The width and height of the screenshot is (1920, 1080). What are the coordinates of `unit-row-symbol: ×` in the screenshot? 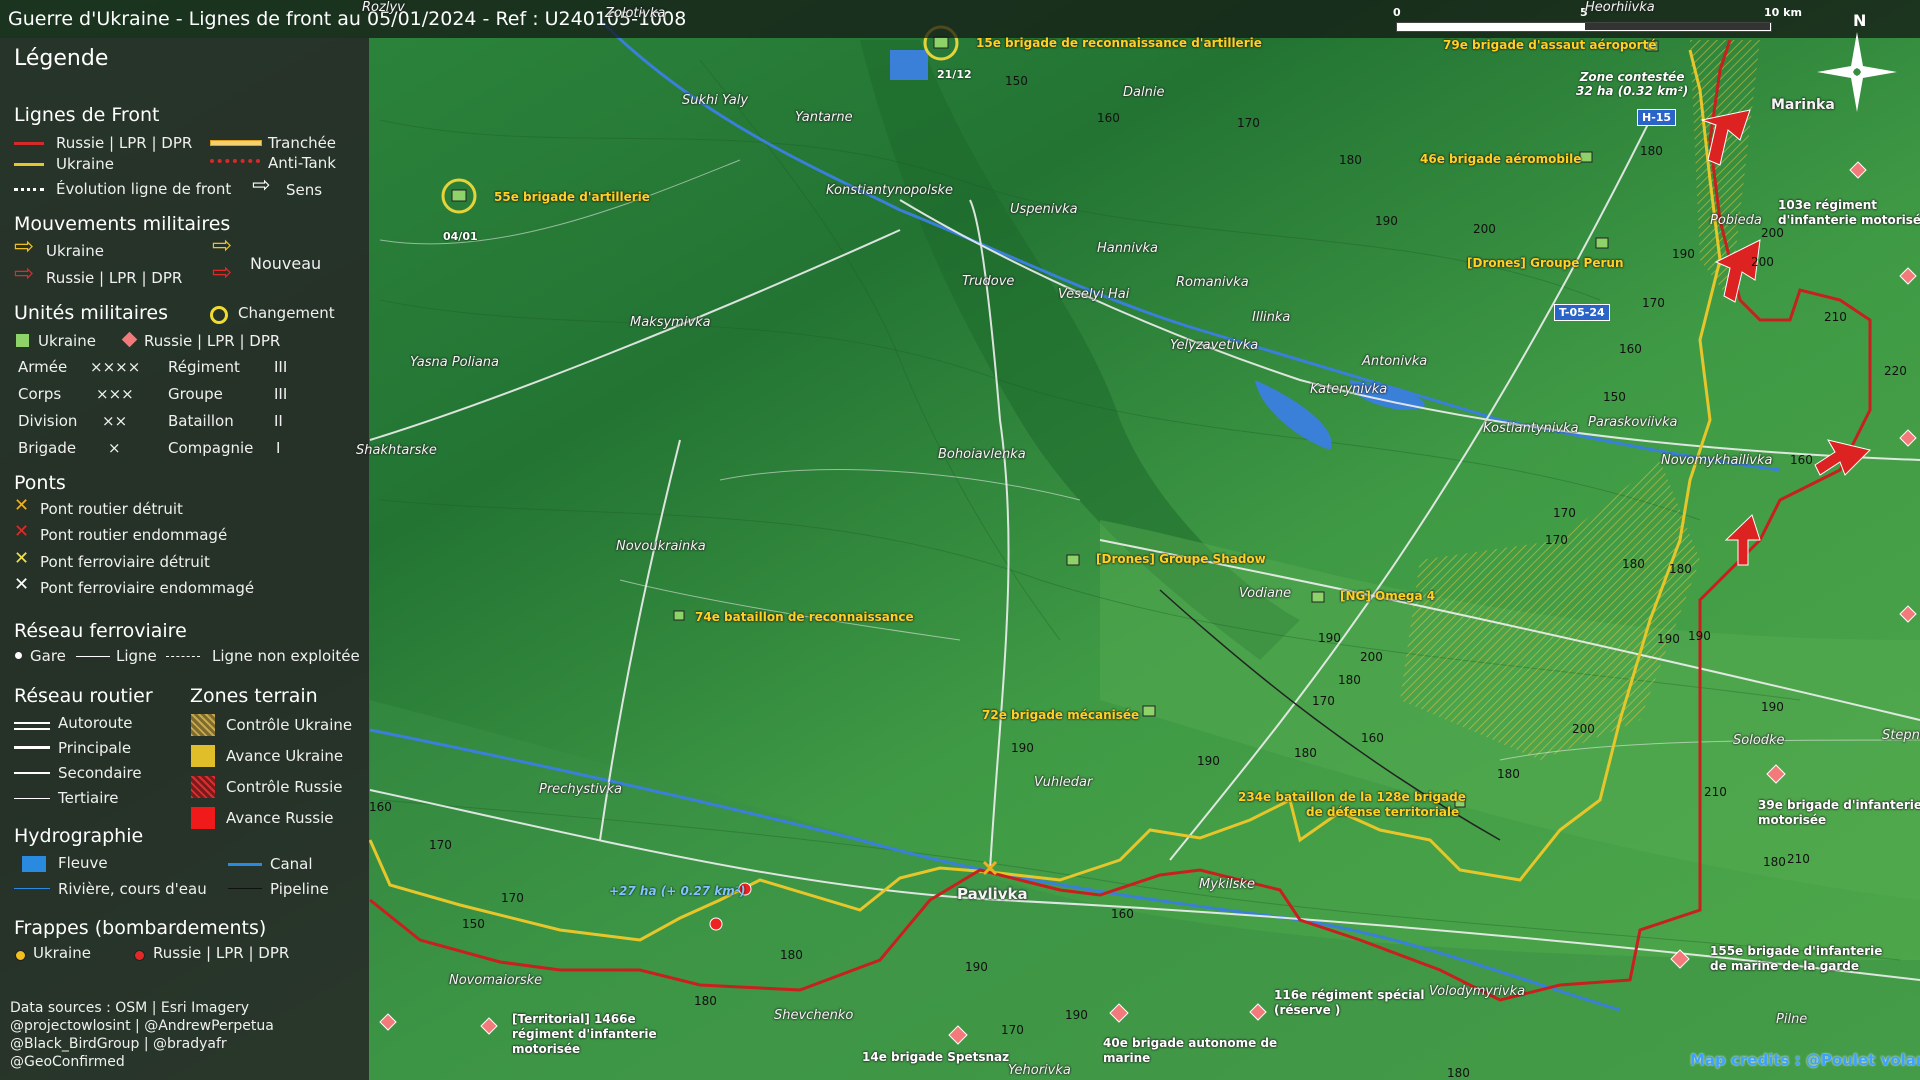 It's located at (114, 448).